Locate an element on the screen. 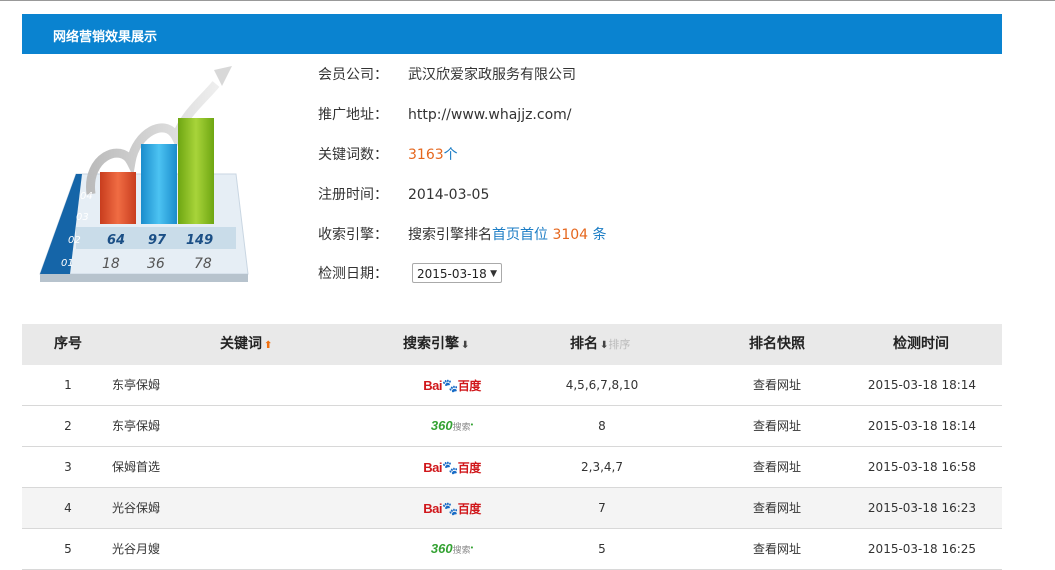 Image resolution: width=1055 pixels, height=570 pixels. value-64: 64 is located at coordinates (116, 240).